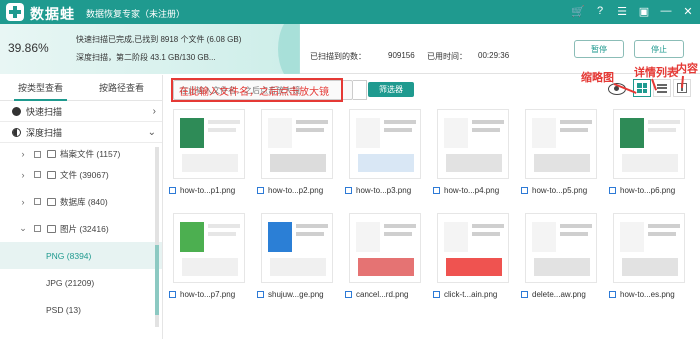 The width and height of the screenshot is (700, 339). I want to click on tree-item-psd: PSD (13), so click(81, 309).